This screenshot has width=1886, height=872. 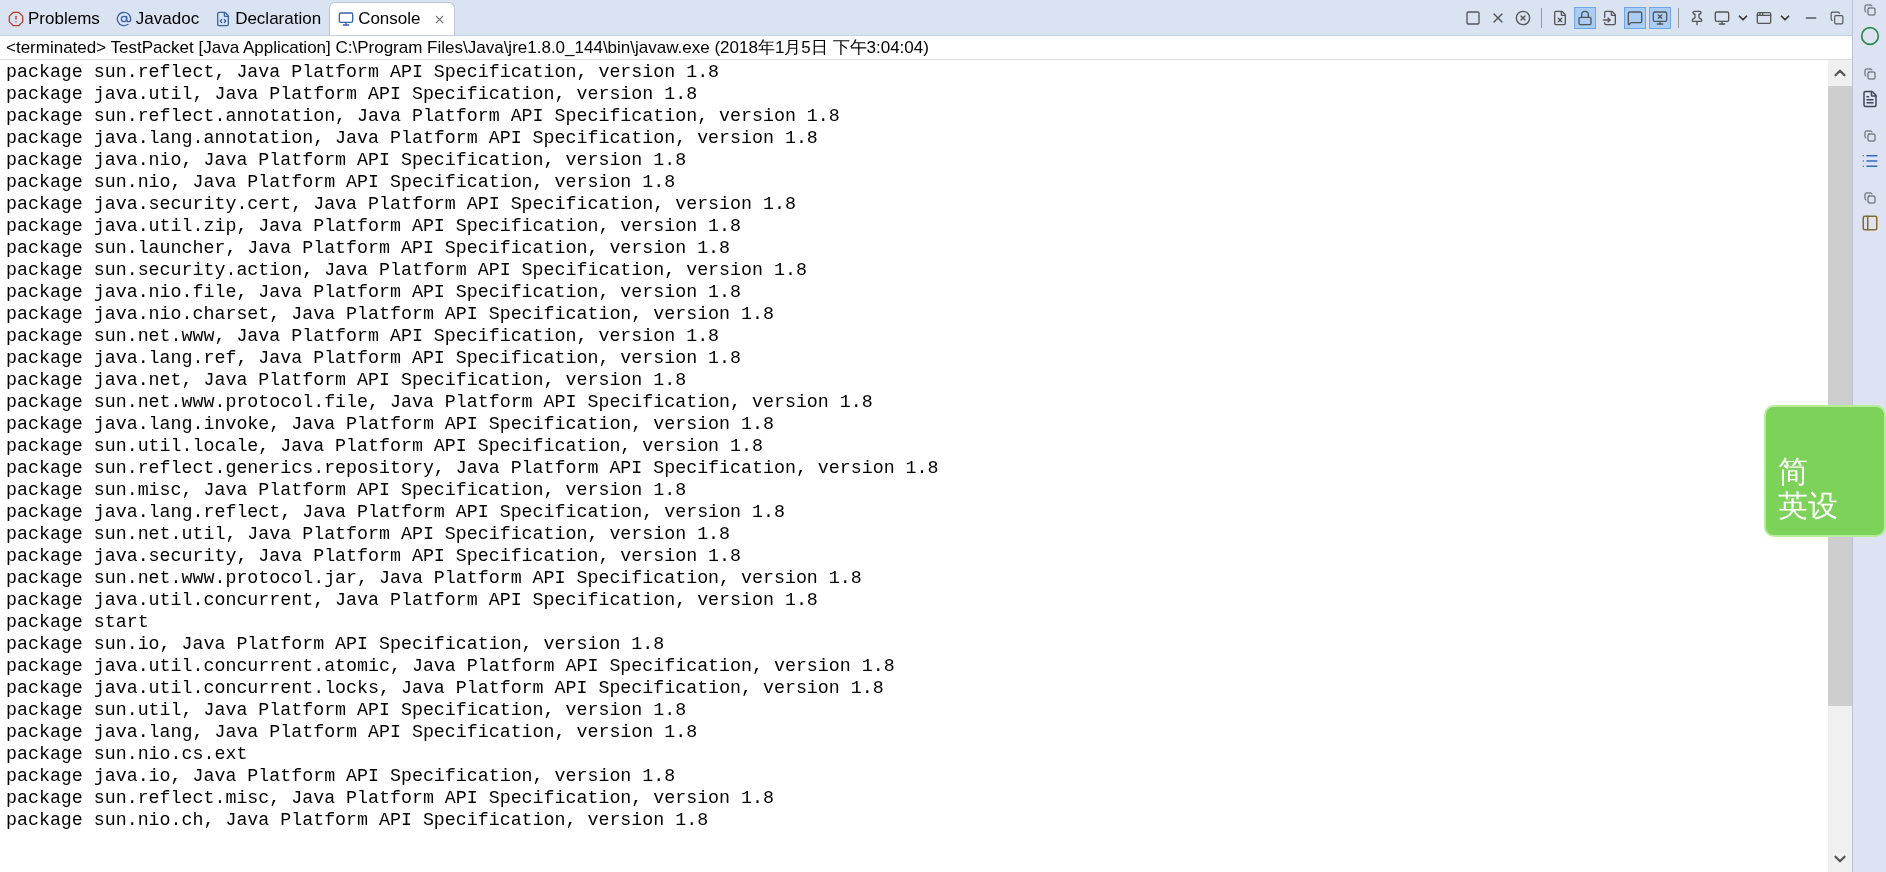 I want to click on console-line: package sun.reflect.annotation, Java Platform API Specification, version 1.8, so click(x=423, y=116).